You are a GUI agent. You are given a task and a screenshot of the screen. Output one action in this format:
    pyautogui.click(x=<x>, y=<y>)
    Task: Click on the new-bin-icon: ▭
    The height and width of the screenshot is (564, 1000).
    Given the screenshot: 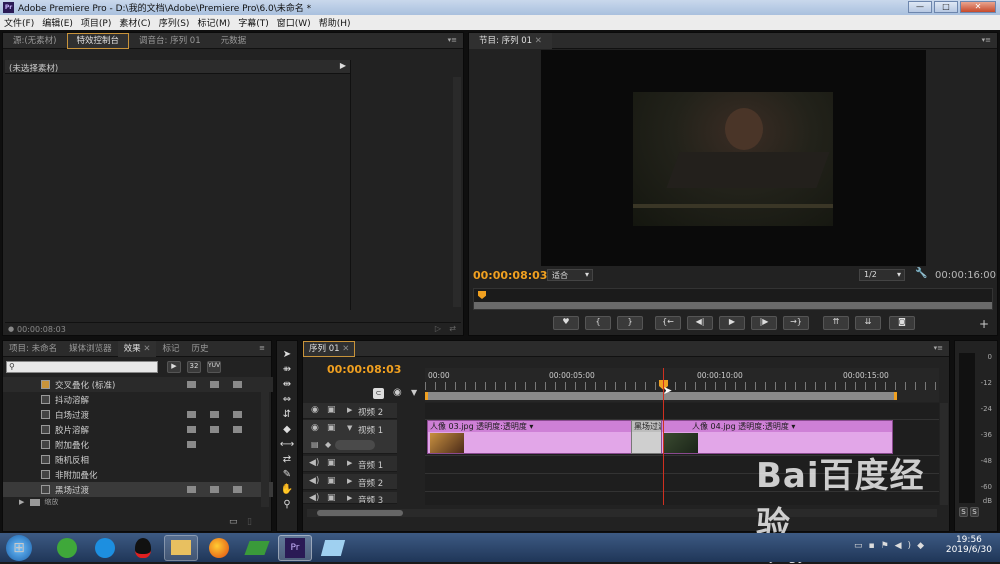 What is the action you would take?
    pyautogui.click(x=233, y=522)
    